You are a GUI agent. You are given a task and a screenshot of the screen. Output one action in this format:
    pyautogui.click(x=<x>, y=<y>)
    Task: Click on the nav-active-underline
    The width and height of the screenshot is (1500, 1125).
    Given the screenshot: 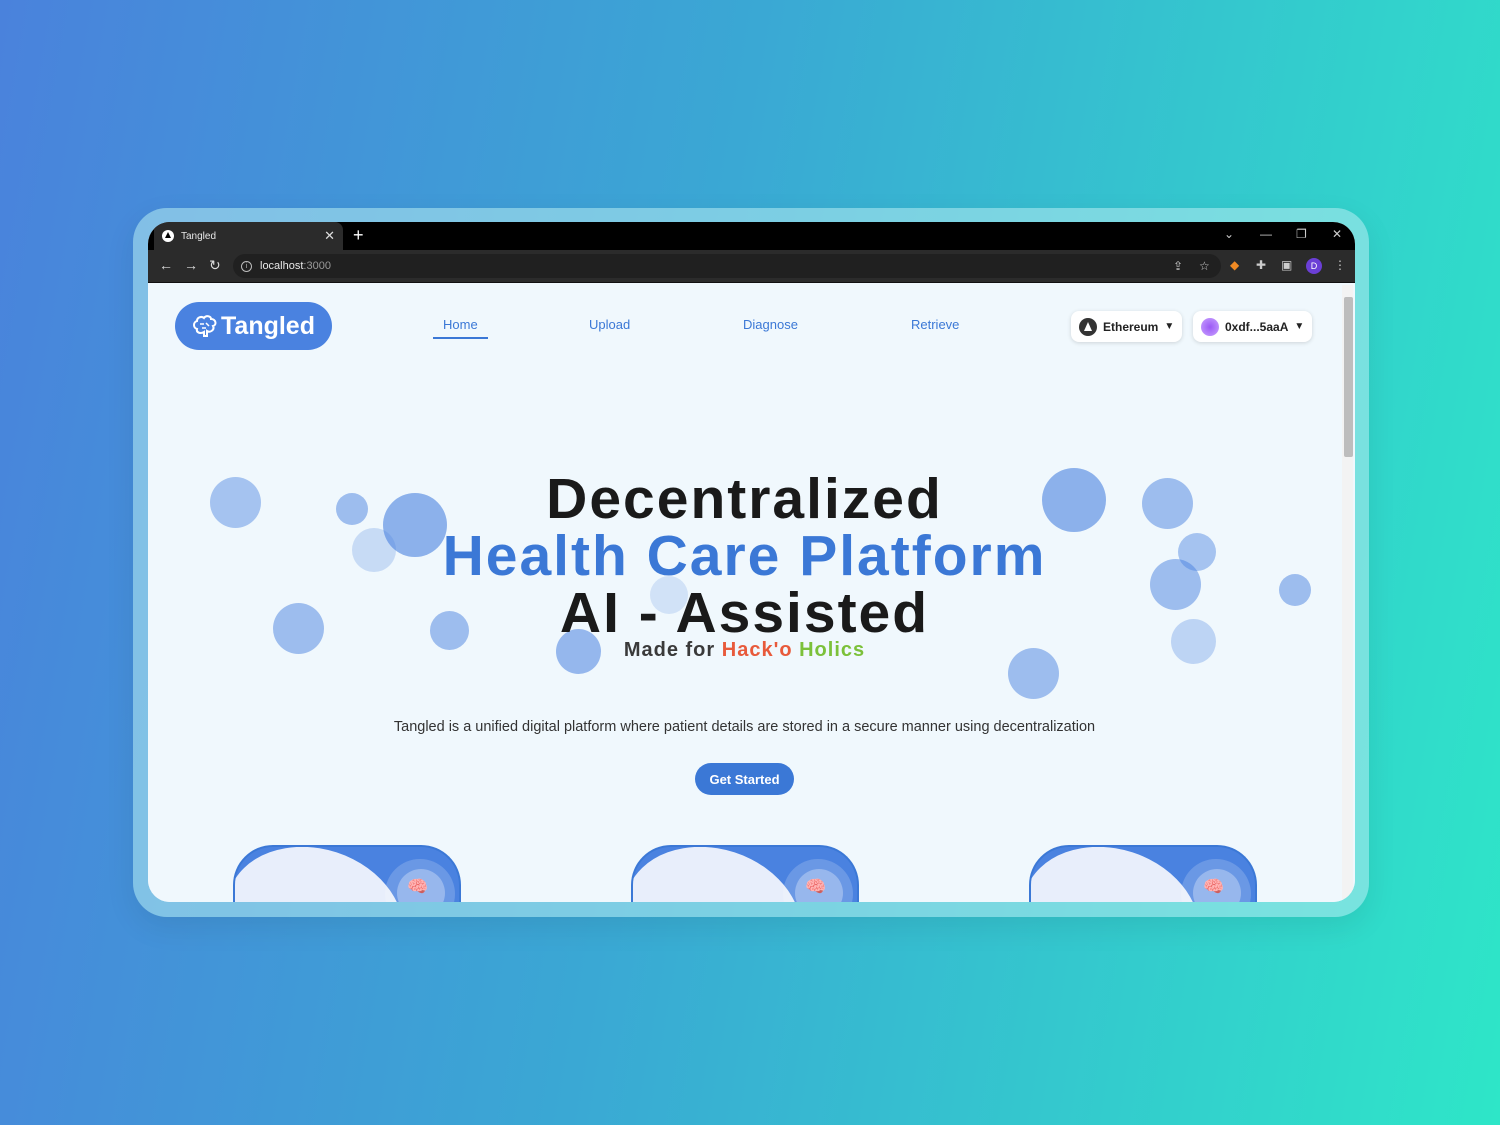 What is the action you would take?
    pyautogui.click(x=460, y=338)
    